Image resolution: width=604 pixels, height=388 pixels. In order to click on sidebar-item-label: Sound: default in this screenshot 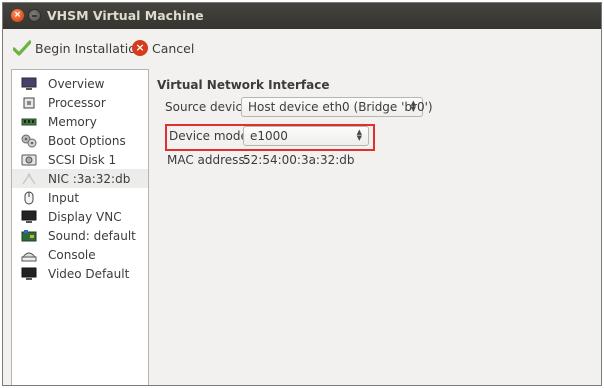, I will do `click(92, 235)`.